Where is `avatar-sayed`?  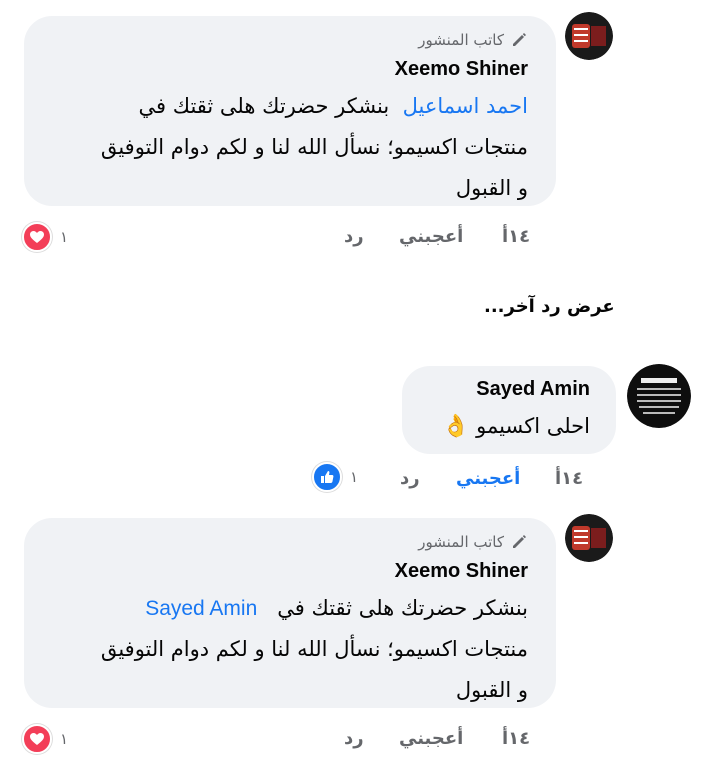 avatar-sayed is located at coordinates (659, 396).